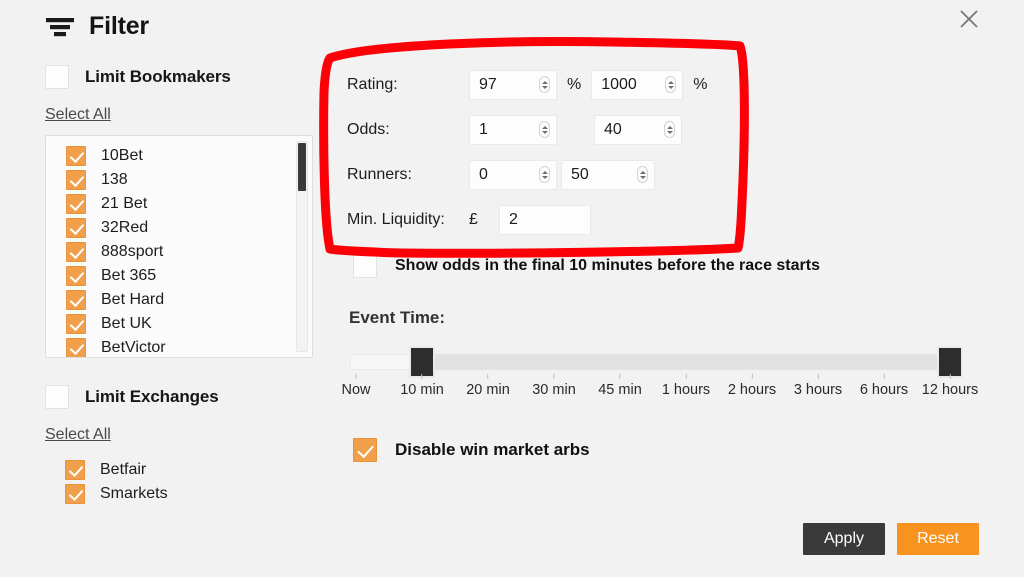  I want to click on limit-bookmakers-label: Limit Bookmakers, so click(158, 76).